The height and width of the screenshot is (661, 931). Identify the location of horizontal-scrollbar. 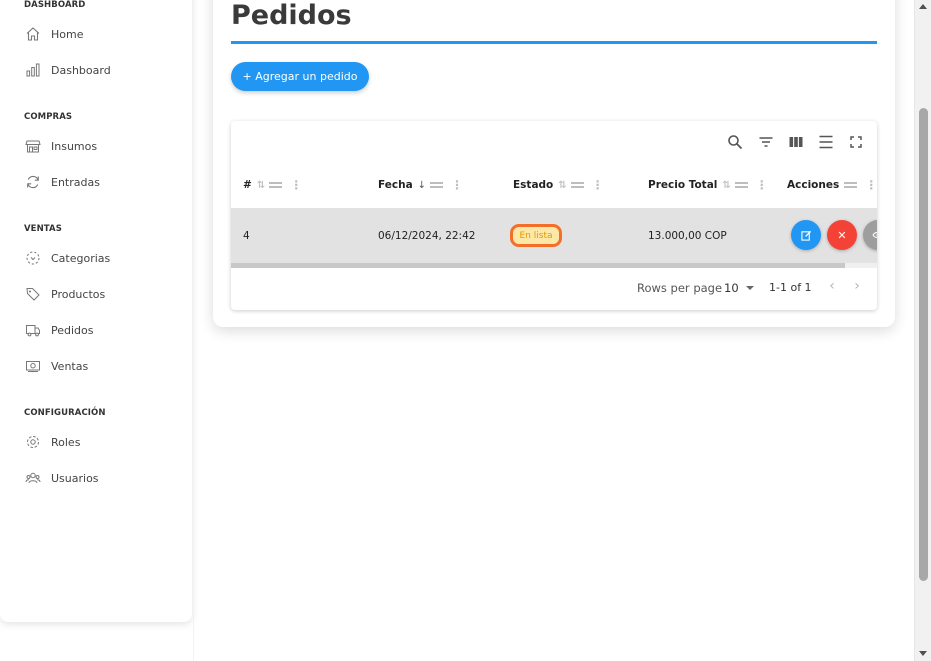
(554, 265).